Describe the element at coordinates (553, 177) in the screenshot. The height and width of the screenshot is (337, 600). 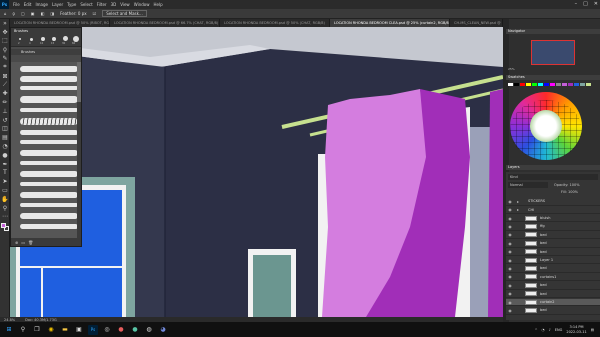
I see `layer-filter: Kind` at that location.